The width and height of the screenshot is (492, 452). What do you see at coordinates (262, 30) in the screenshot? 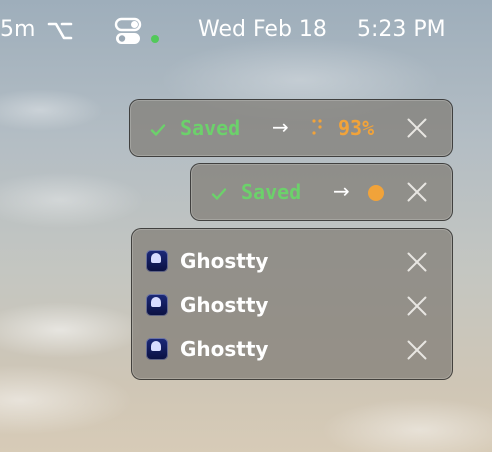
I see `menubar-date: Wed Feb 18` at bounding box center [262, 30].